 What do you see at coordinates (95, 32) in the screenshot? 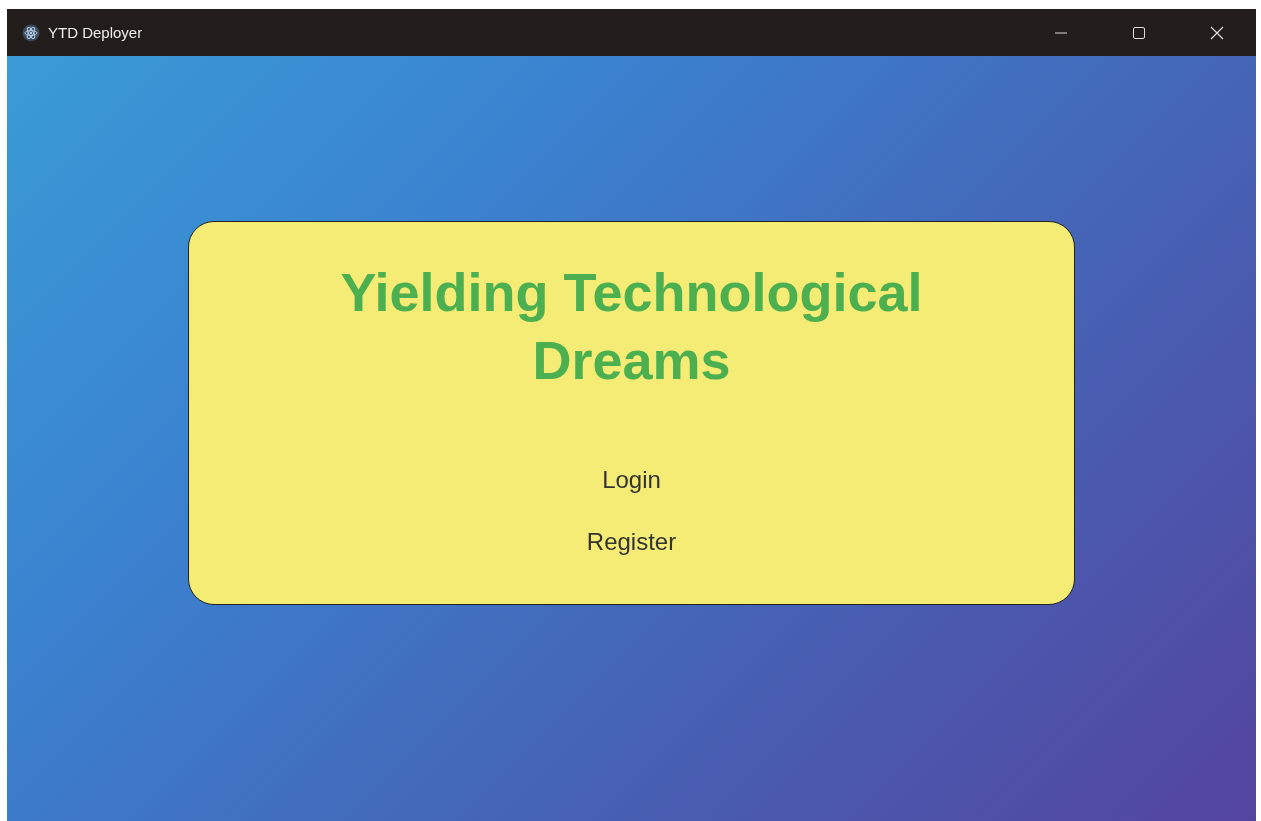
I see `window-title: YTD Deployer` at bounding box center [95, 32].